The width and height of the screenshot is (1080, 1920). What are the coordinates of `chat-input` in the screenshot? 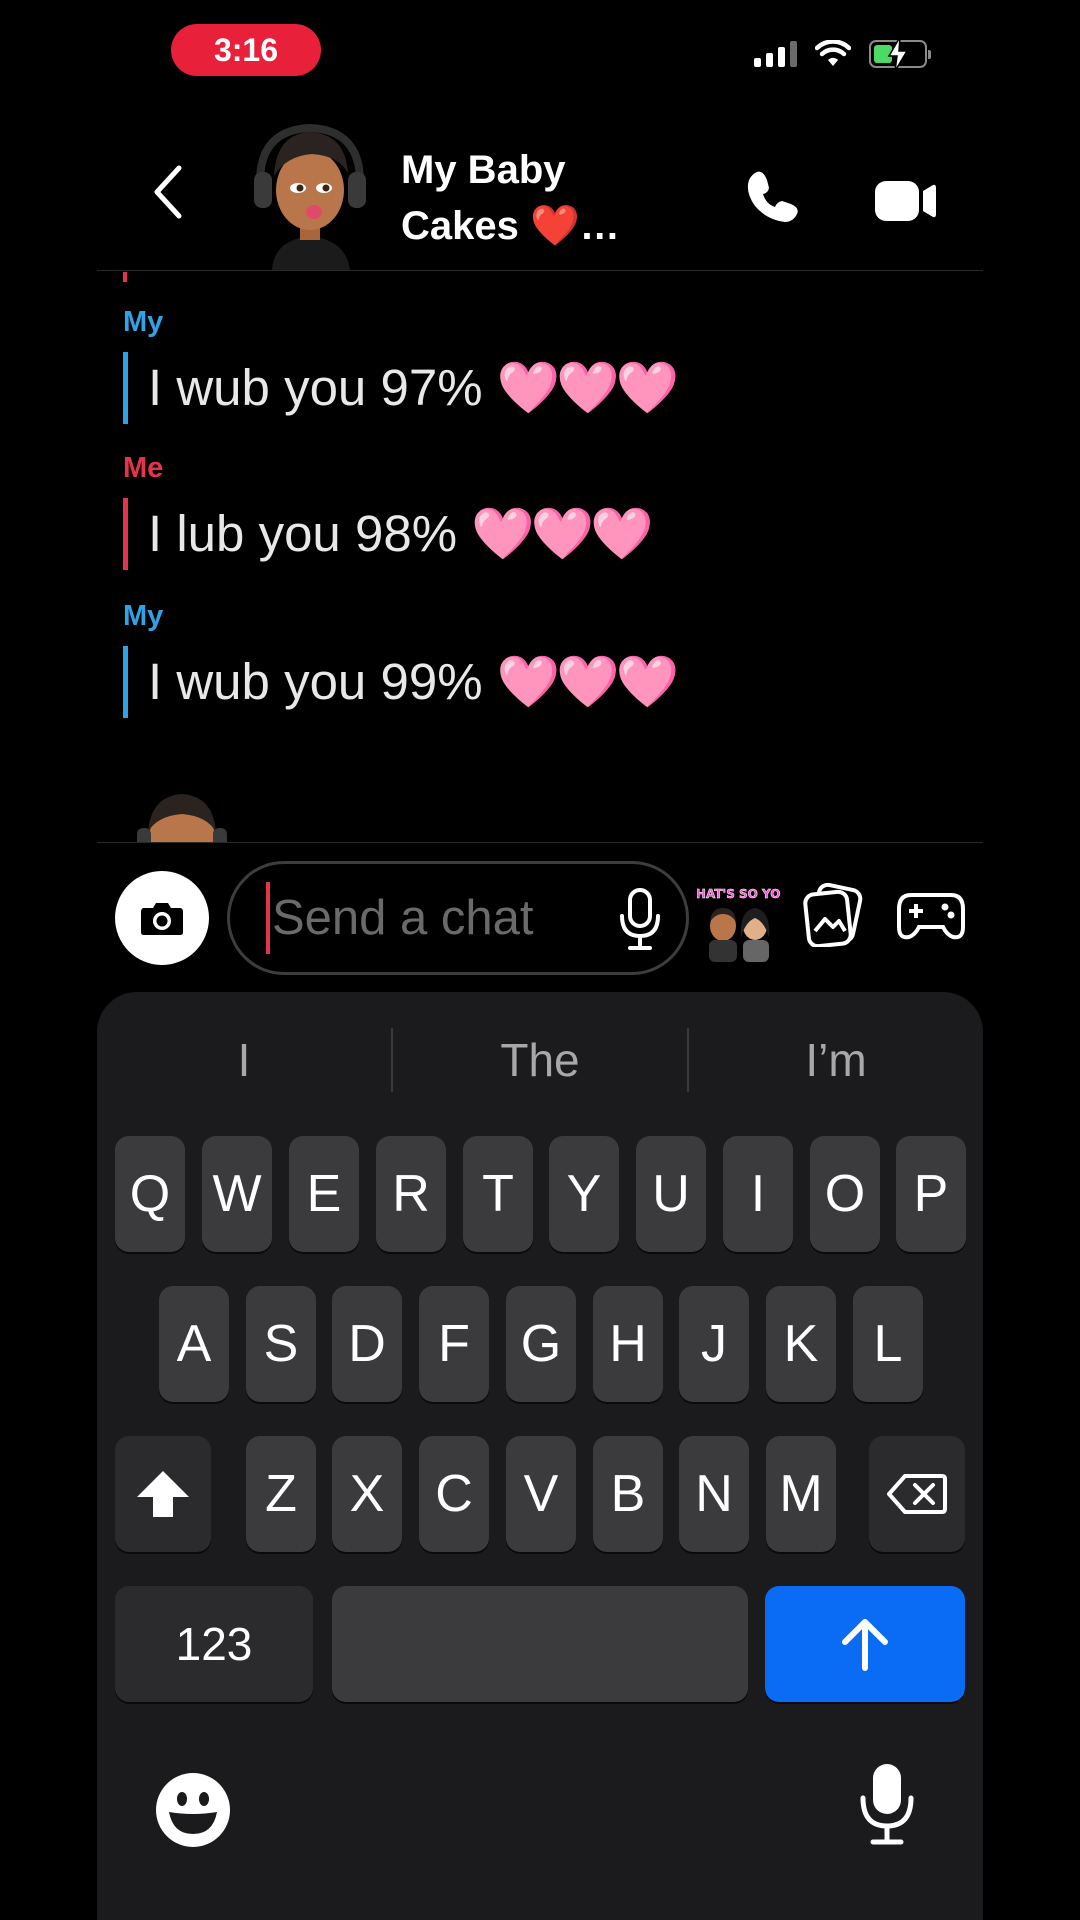 It's located at (426, 918).